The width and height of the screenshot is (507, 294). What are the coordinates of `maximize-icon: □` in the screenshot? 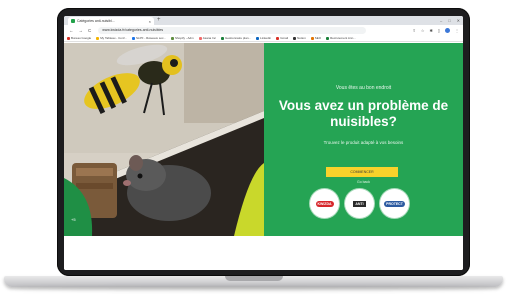 It's located at (449, 20).